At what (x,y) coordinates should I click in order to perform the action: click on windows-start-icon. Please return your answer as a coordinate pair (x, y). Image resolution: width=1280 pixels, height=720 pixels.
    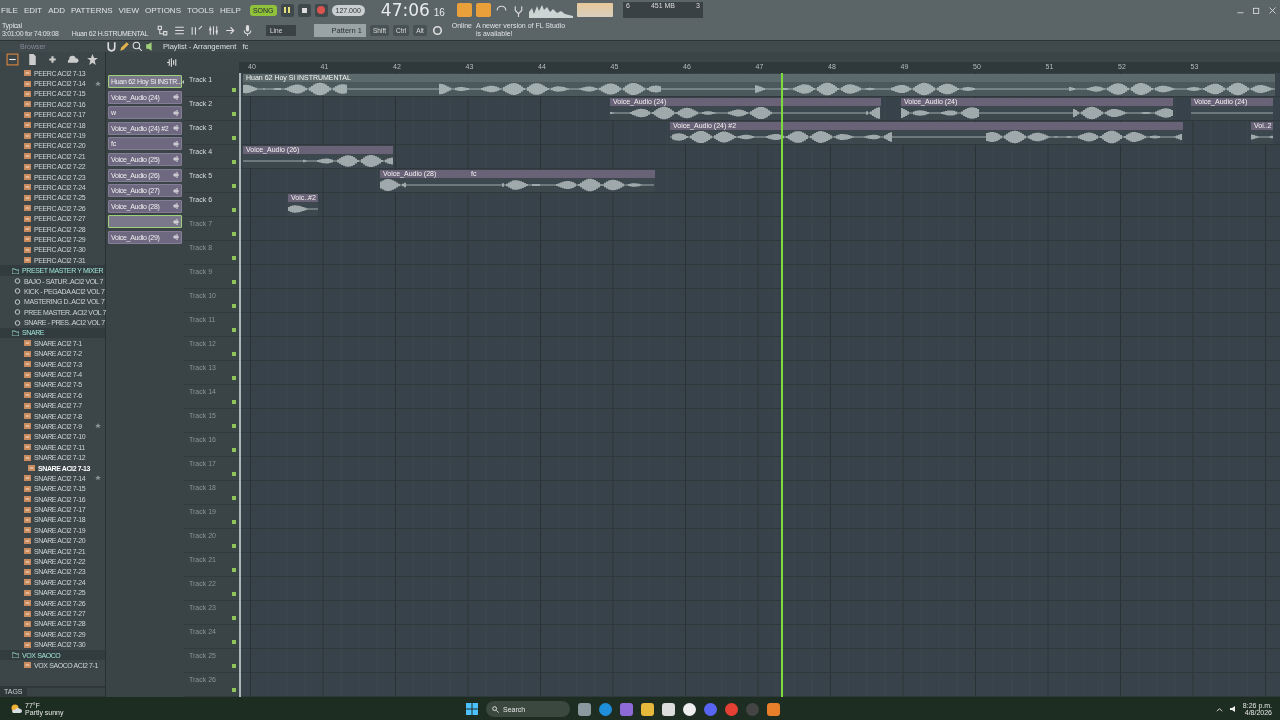
    Looking at the image, I should click on (472, 709).